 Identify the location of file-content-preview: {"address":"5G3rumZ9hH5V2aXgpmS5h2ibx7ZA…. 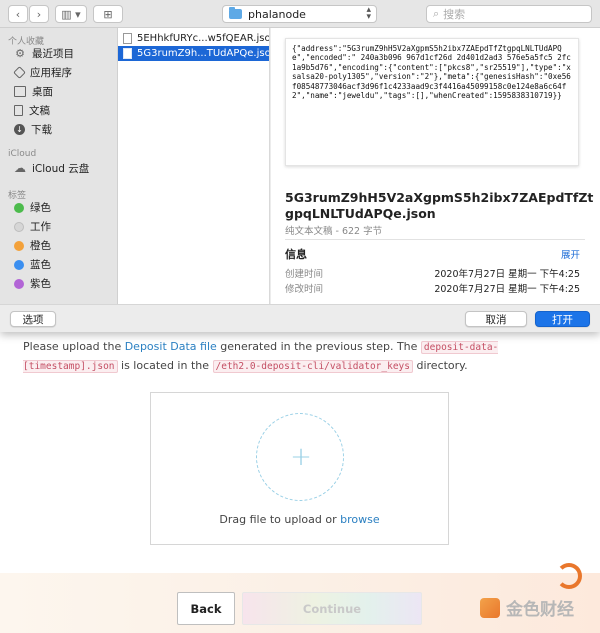
(432, 102).